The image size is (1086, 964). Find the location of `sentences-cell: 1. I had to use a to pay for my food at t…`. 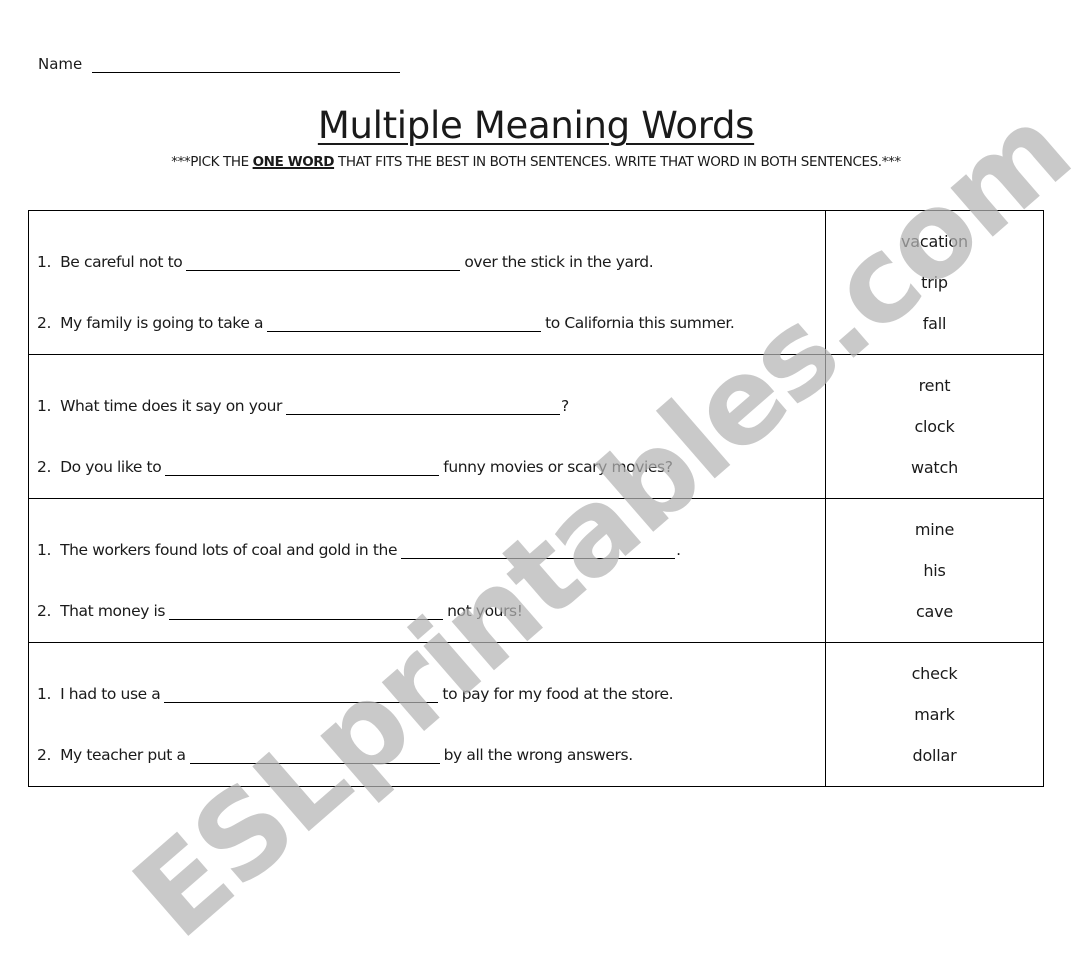

sentences-cell: 1. I had to use a to pay for my food at t… is located at coordinates (427, 714).